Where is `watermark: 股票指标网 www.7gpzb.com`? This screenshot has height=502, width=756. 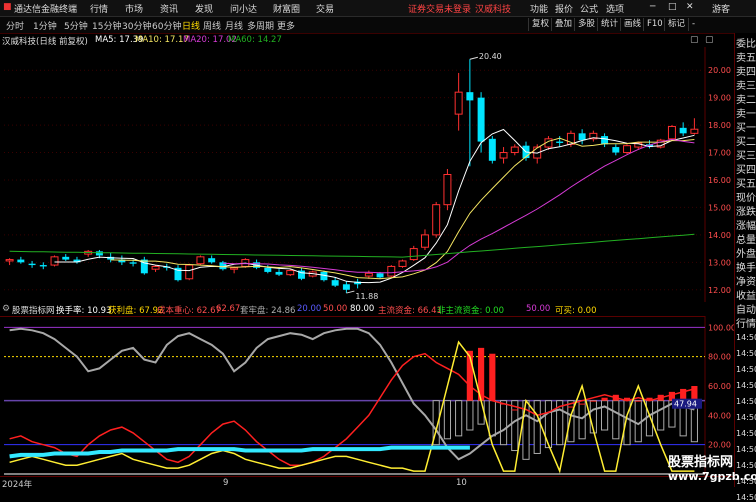
watermark: 股票指标网 www.7gpzb.com is located at coordinates (712, 469).